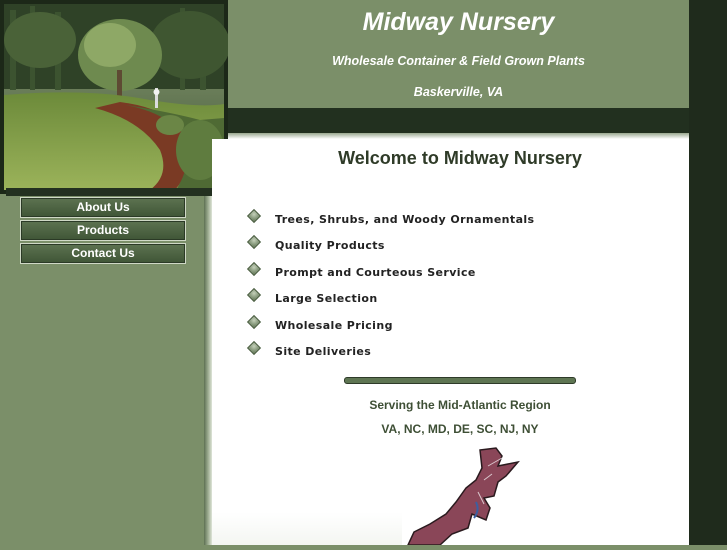 The height and width of the screenshot is (550, 727). What do you see at coordinates (307, 528) in the screenshot?
I see `bottom-fade` at bounding box center [307, 528].